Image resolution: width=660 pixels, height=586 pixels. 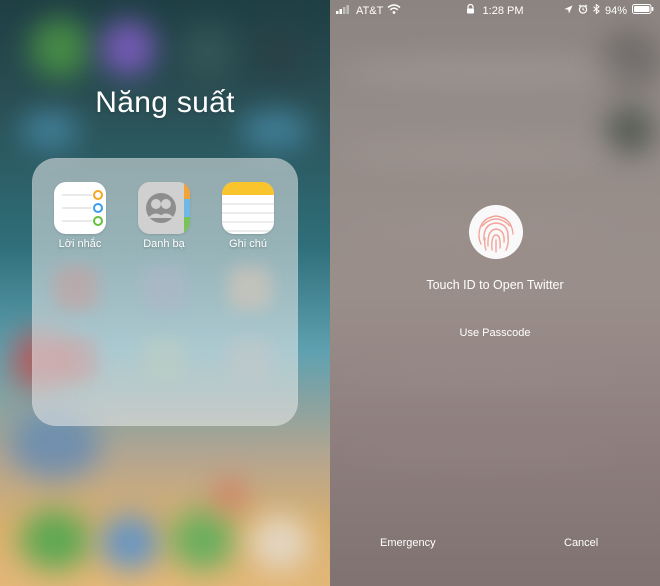 What do you see at coordinates (164, 208) in the screenshot?
I see `contacts-icon` at bounding box center [164, 208].